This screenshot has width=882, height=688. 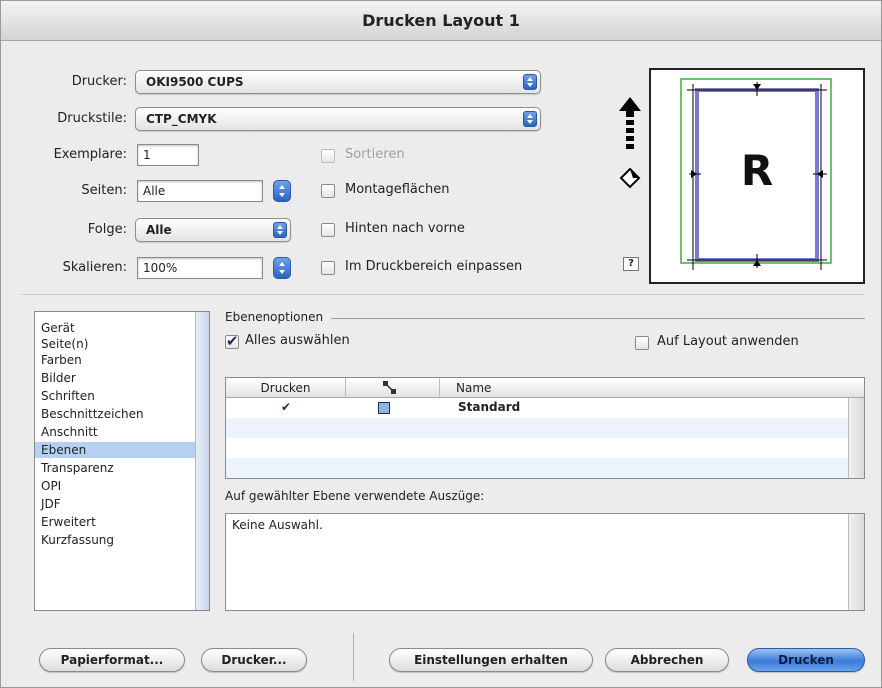 What do you see at coordinates (443, 294) in the screenshot?
I see `top-separator` at bounding box center [443, 294].